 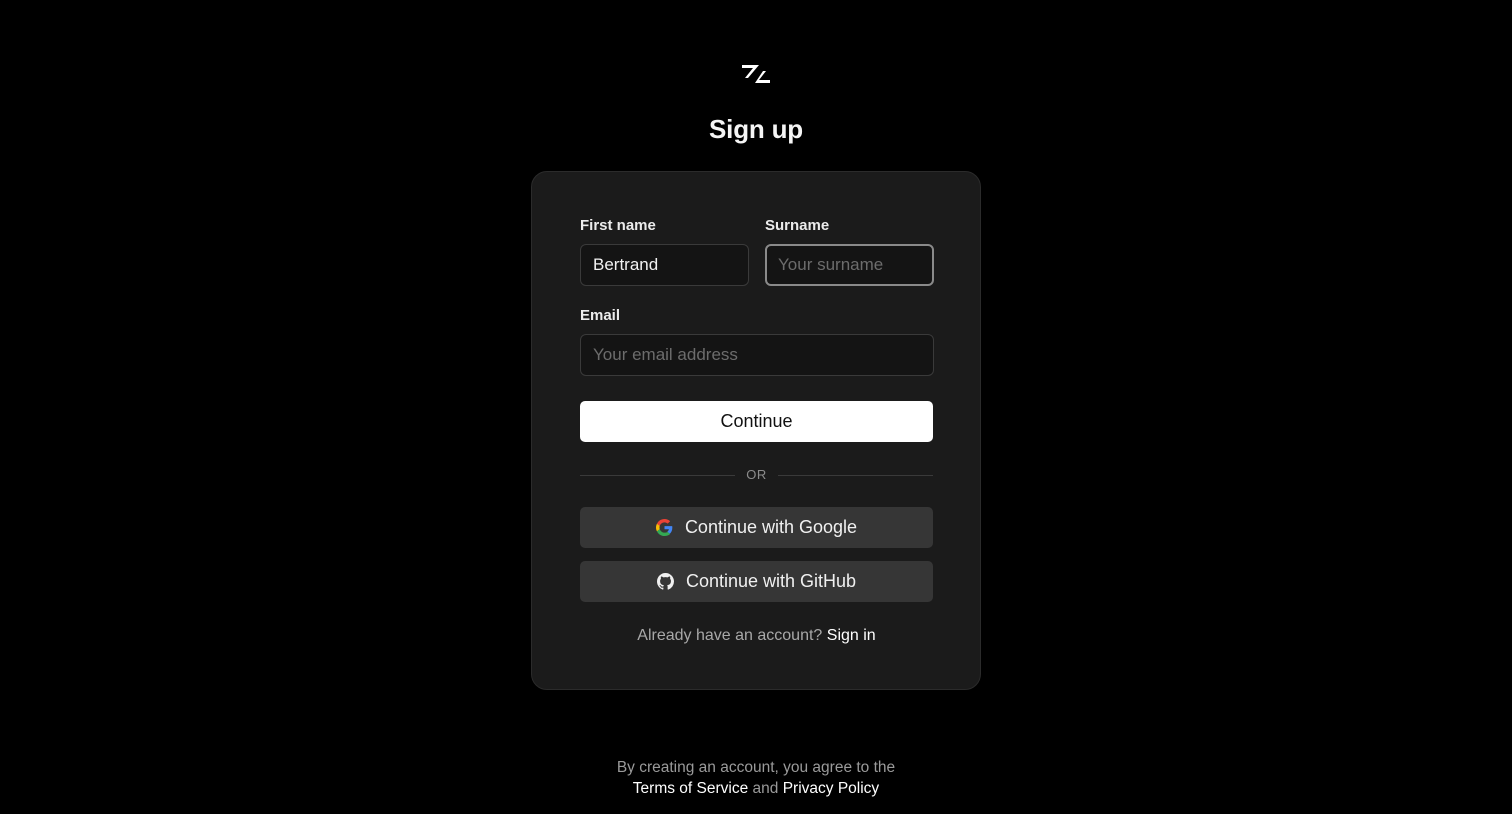 I want to click on first-name-input, so click(x=664, y=265).